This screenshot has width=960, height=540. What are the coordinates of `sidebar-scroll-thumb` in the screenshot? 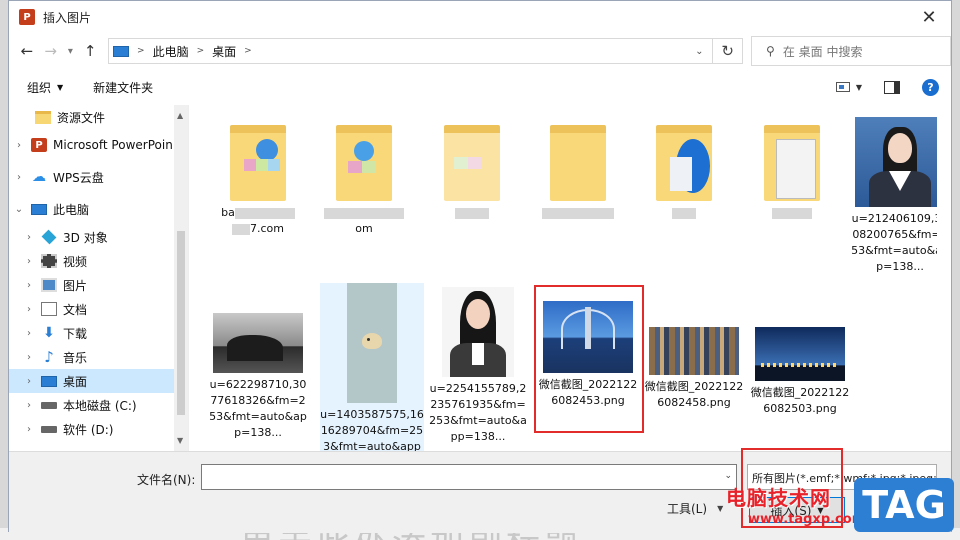 It's located at (181, 323).